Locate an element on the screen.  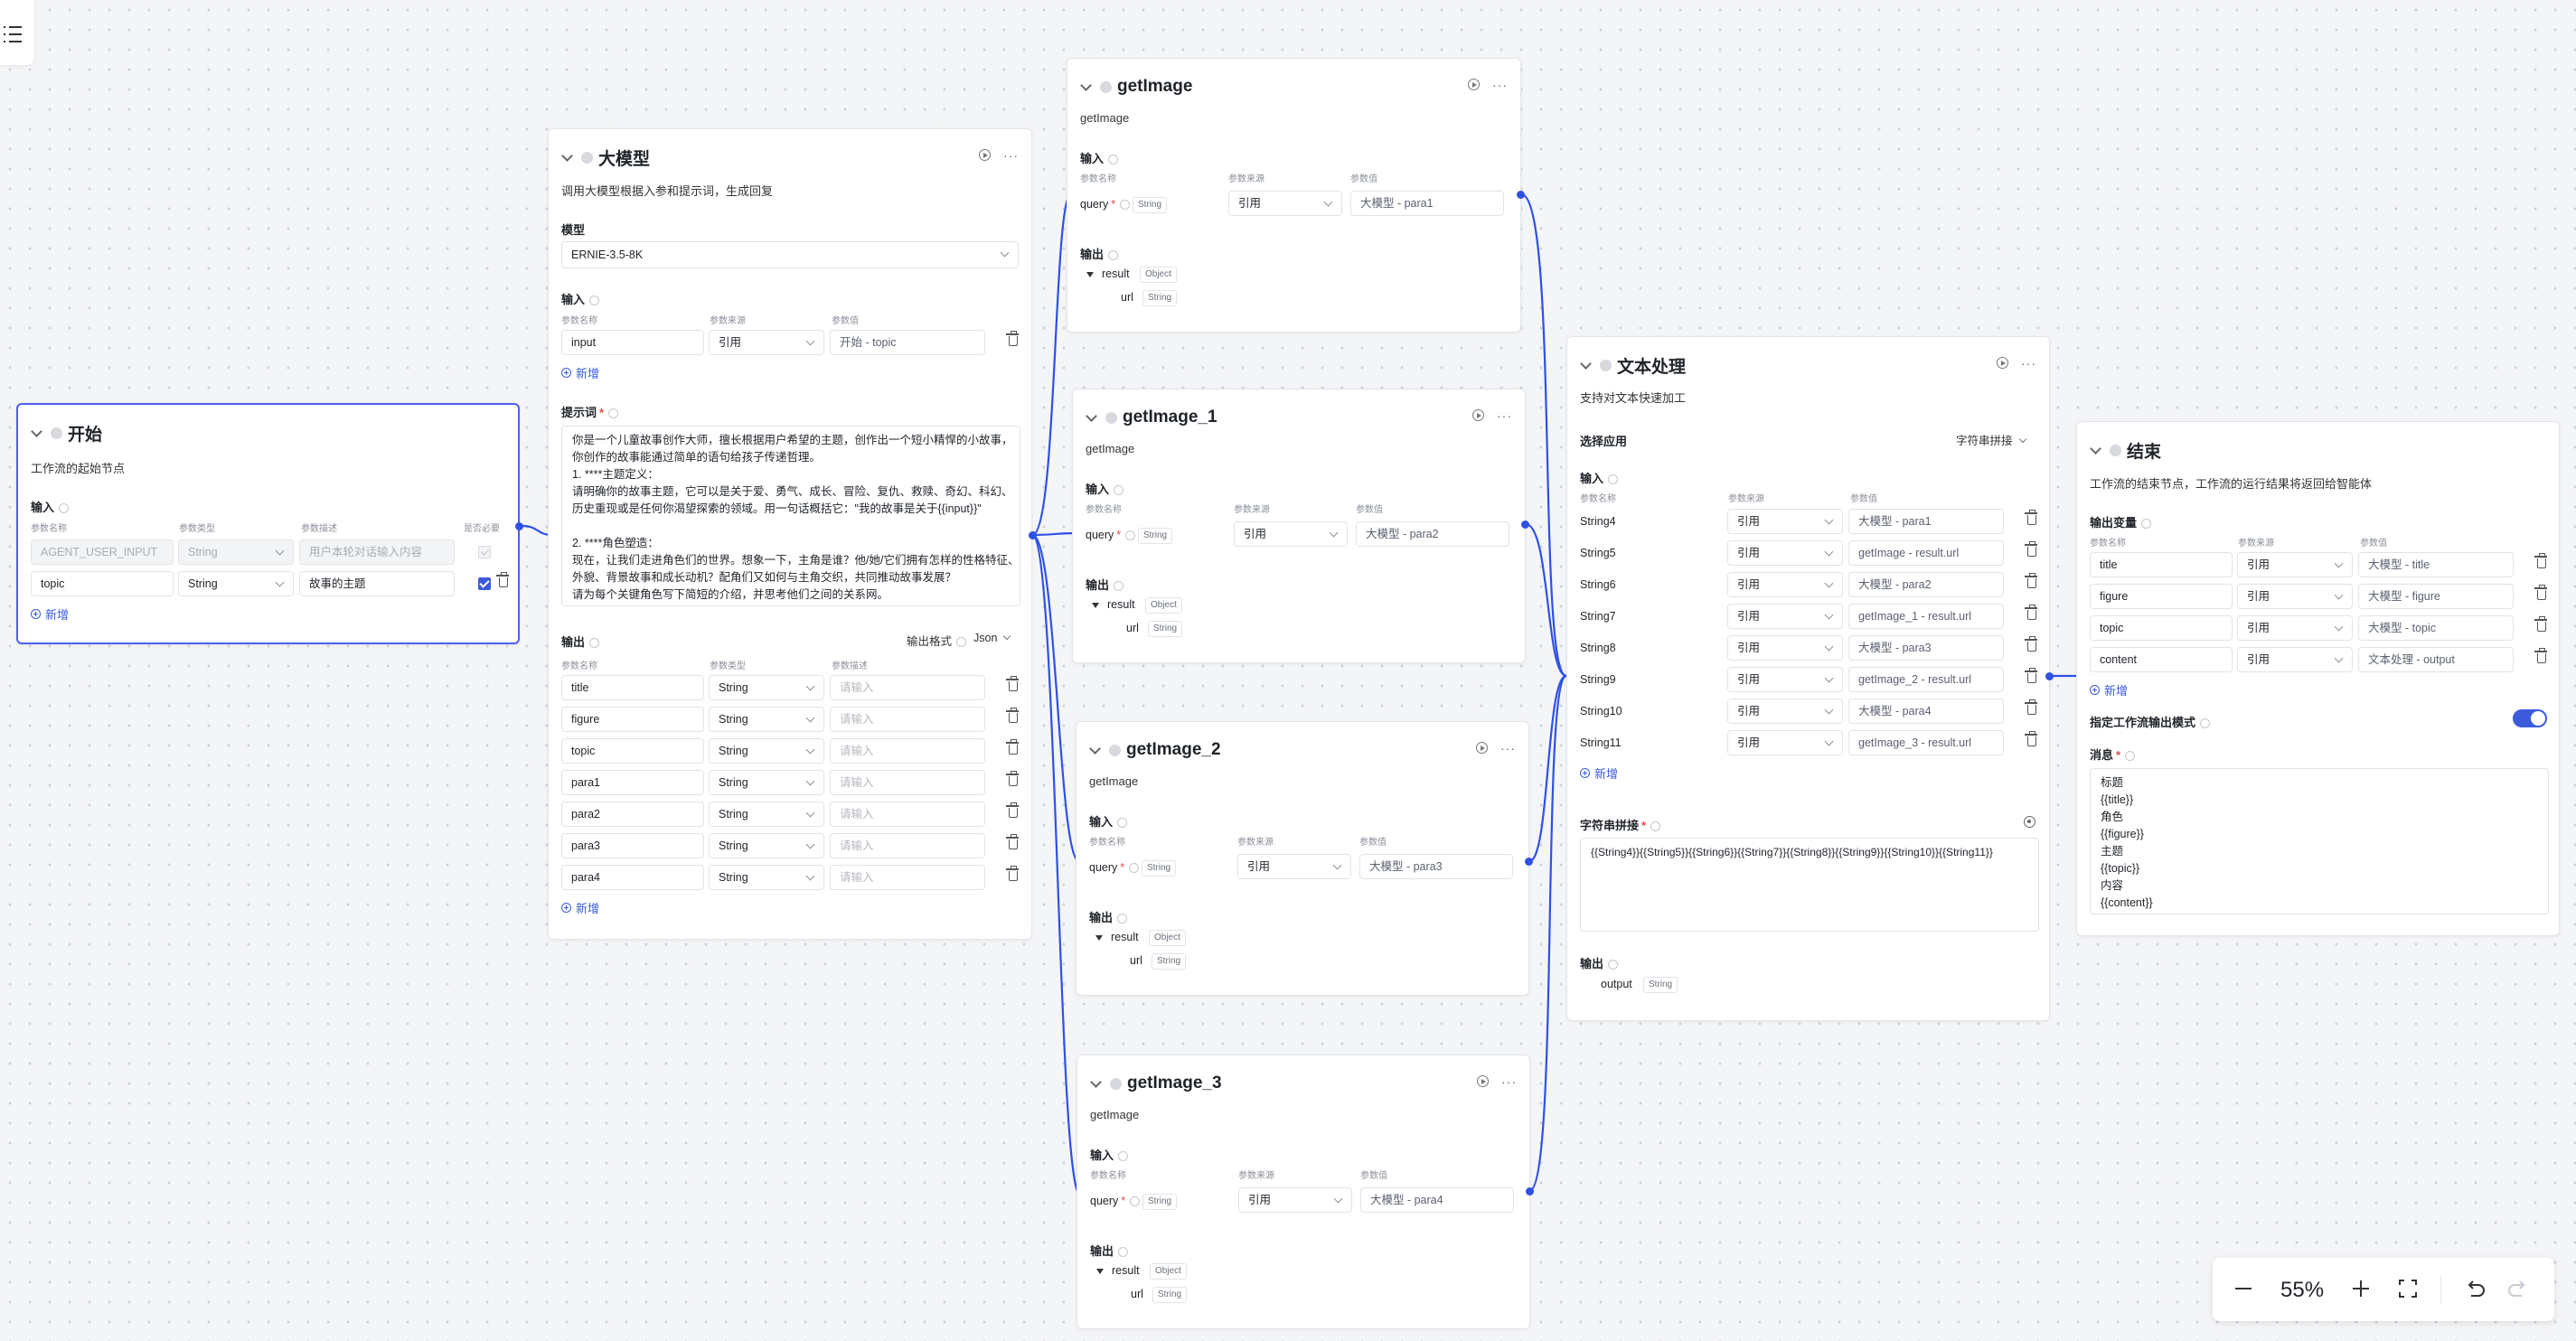
param-value-input: getImage - result.url is located at coordinates (1926, 553).